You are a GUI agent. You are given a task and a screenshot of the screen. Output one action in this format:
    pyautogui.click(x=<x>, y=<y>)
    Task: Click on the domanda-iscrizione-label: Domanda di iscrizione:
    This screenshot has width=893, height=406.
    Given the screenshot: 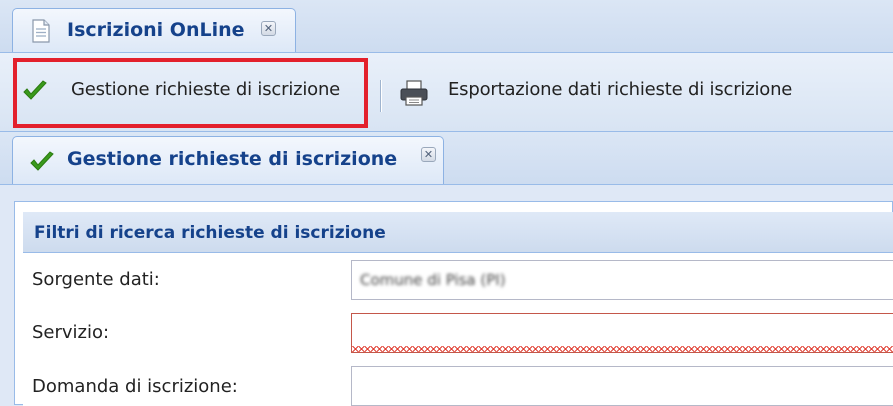 What is the action you would take?
    pyautogui.click(x=135, y=386)
    